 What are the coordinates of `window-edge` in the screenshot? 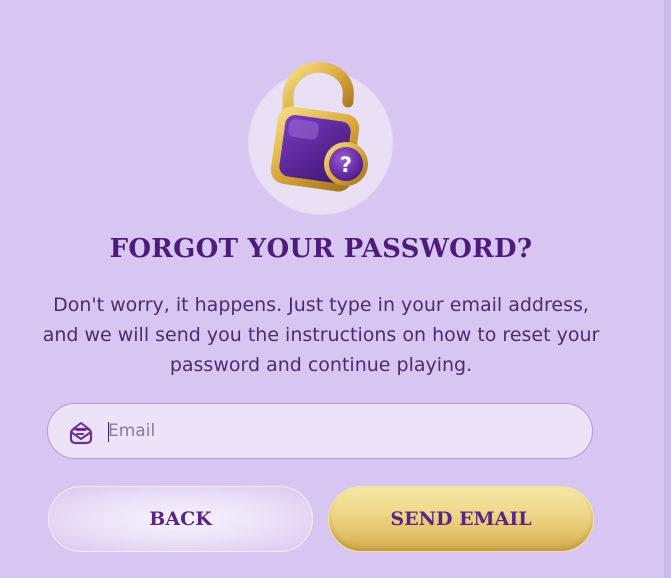 It's located at (667, 289).